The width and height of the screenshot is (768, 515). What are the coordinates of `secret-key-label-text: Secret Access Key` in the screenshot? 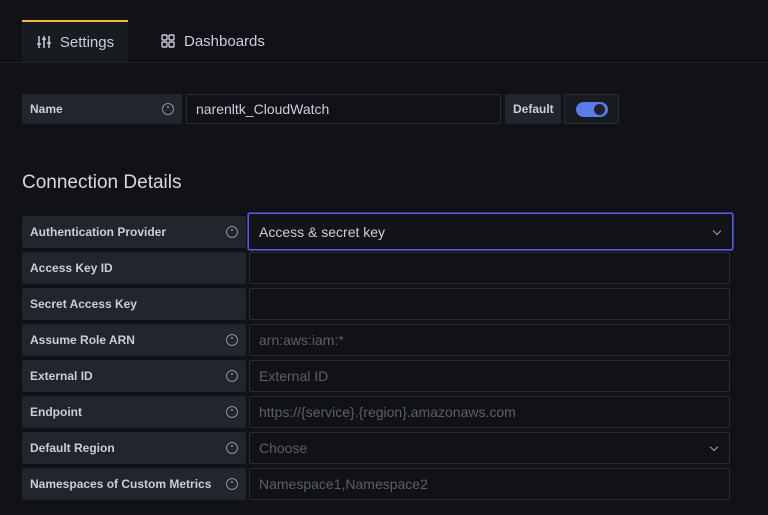 It's located at (83, 304).